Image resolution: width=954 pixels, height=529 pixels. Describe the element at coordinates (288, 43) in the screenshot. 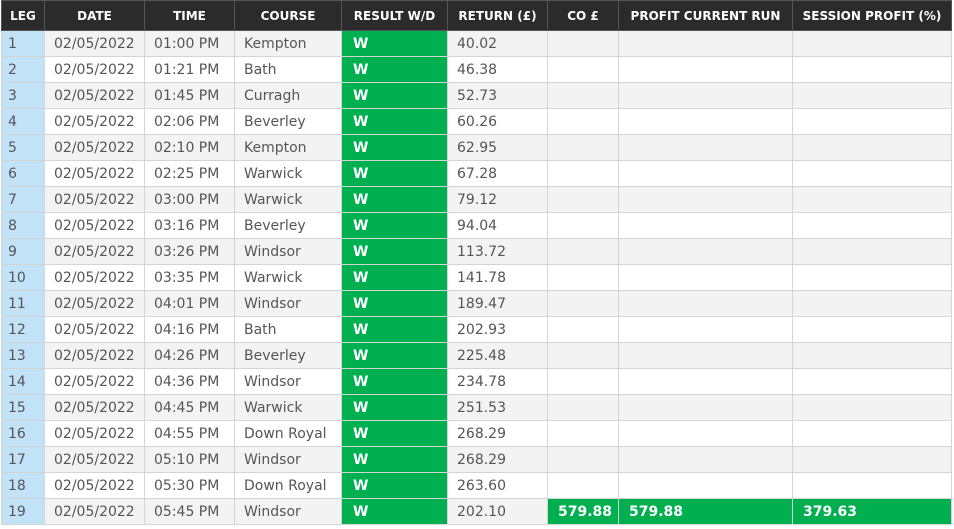

I see `course-cell: Kempton` at that location.